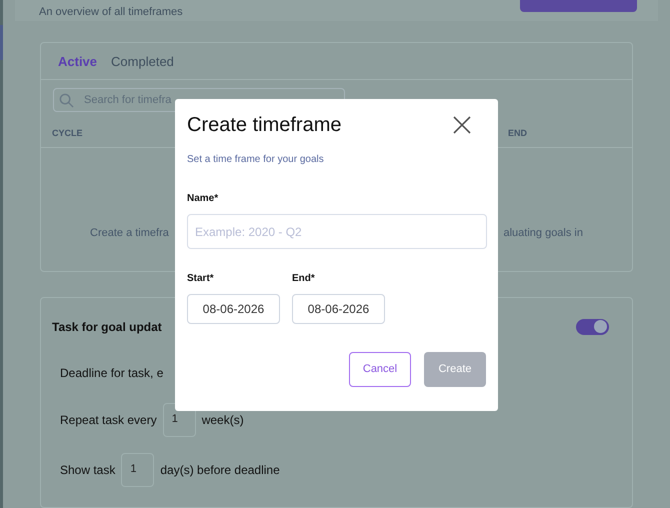 This screenshot has width=670, height=508. What do you see at coordinates (66, 100) in the screenshot?
I see `search-icon` at bounding box center [66, 100].